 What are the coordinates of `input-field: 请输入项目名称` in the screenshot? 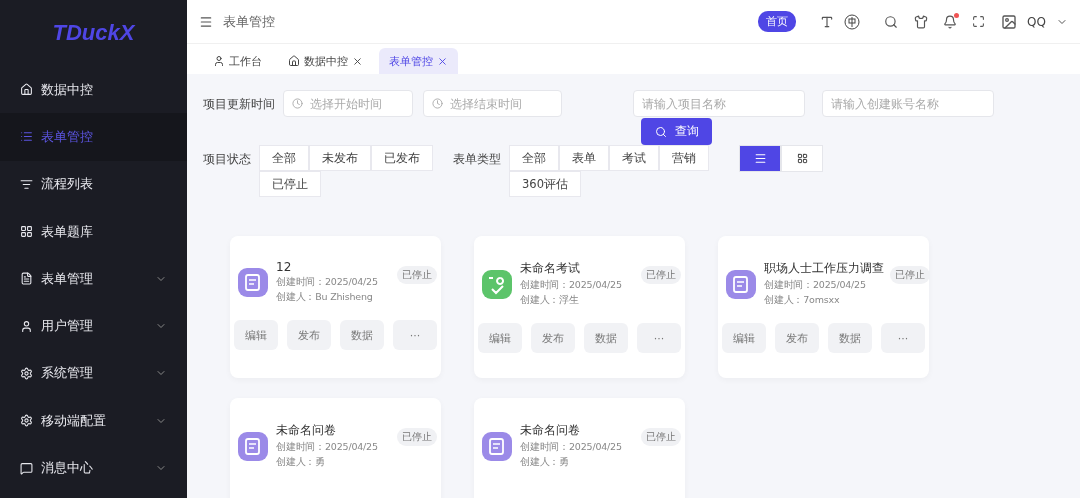 It's located at (719, 103).